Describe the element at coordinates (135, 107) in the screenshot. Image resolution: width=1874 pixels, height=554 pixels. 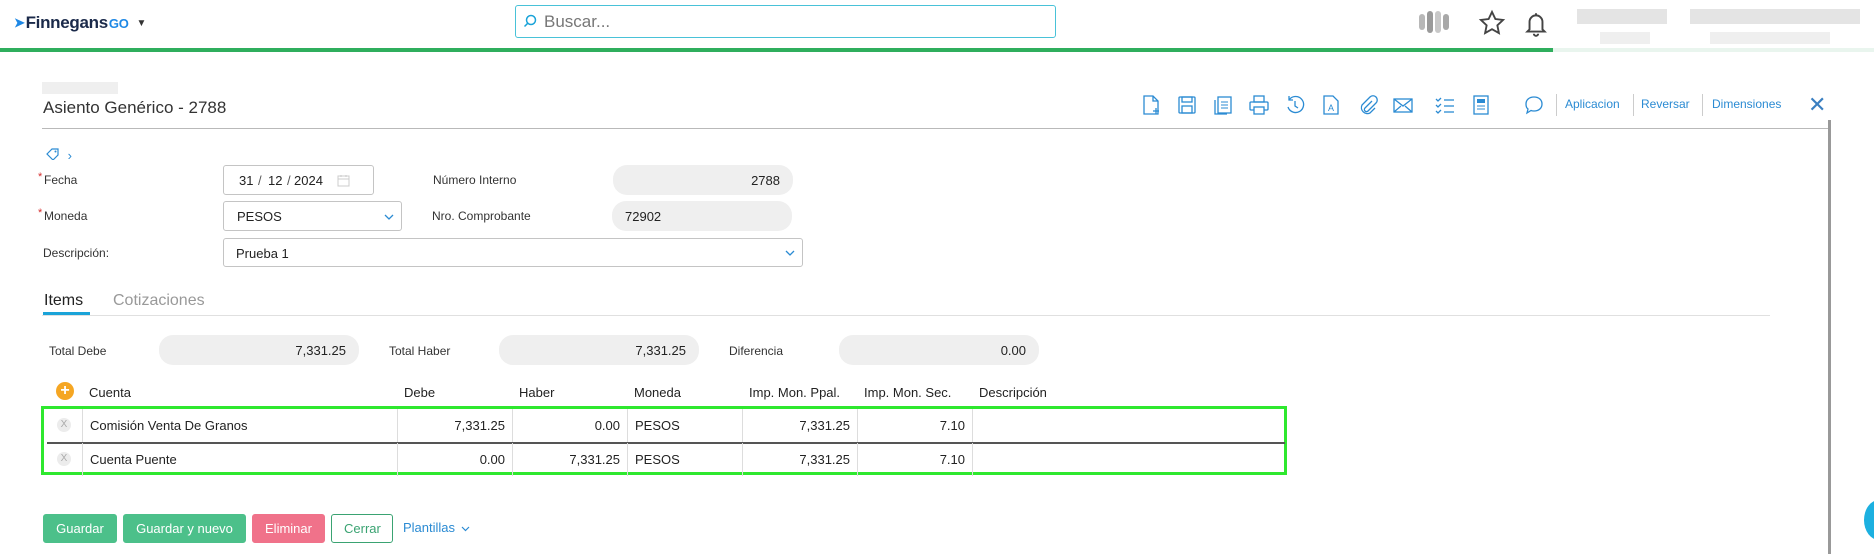
I see `page-title: Asiento Genérico - 2788` at that location.